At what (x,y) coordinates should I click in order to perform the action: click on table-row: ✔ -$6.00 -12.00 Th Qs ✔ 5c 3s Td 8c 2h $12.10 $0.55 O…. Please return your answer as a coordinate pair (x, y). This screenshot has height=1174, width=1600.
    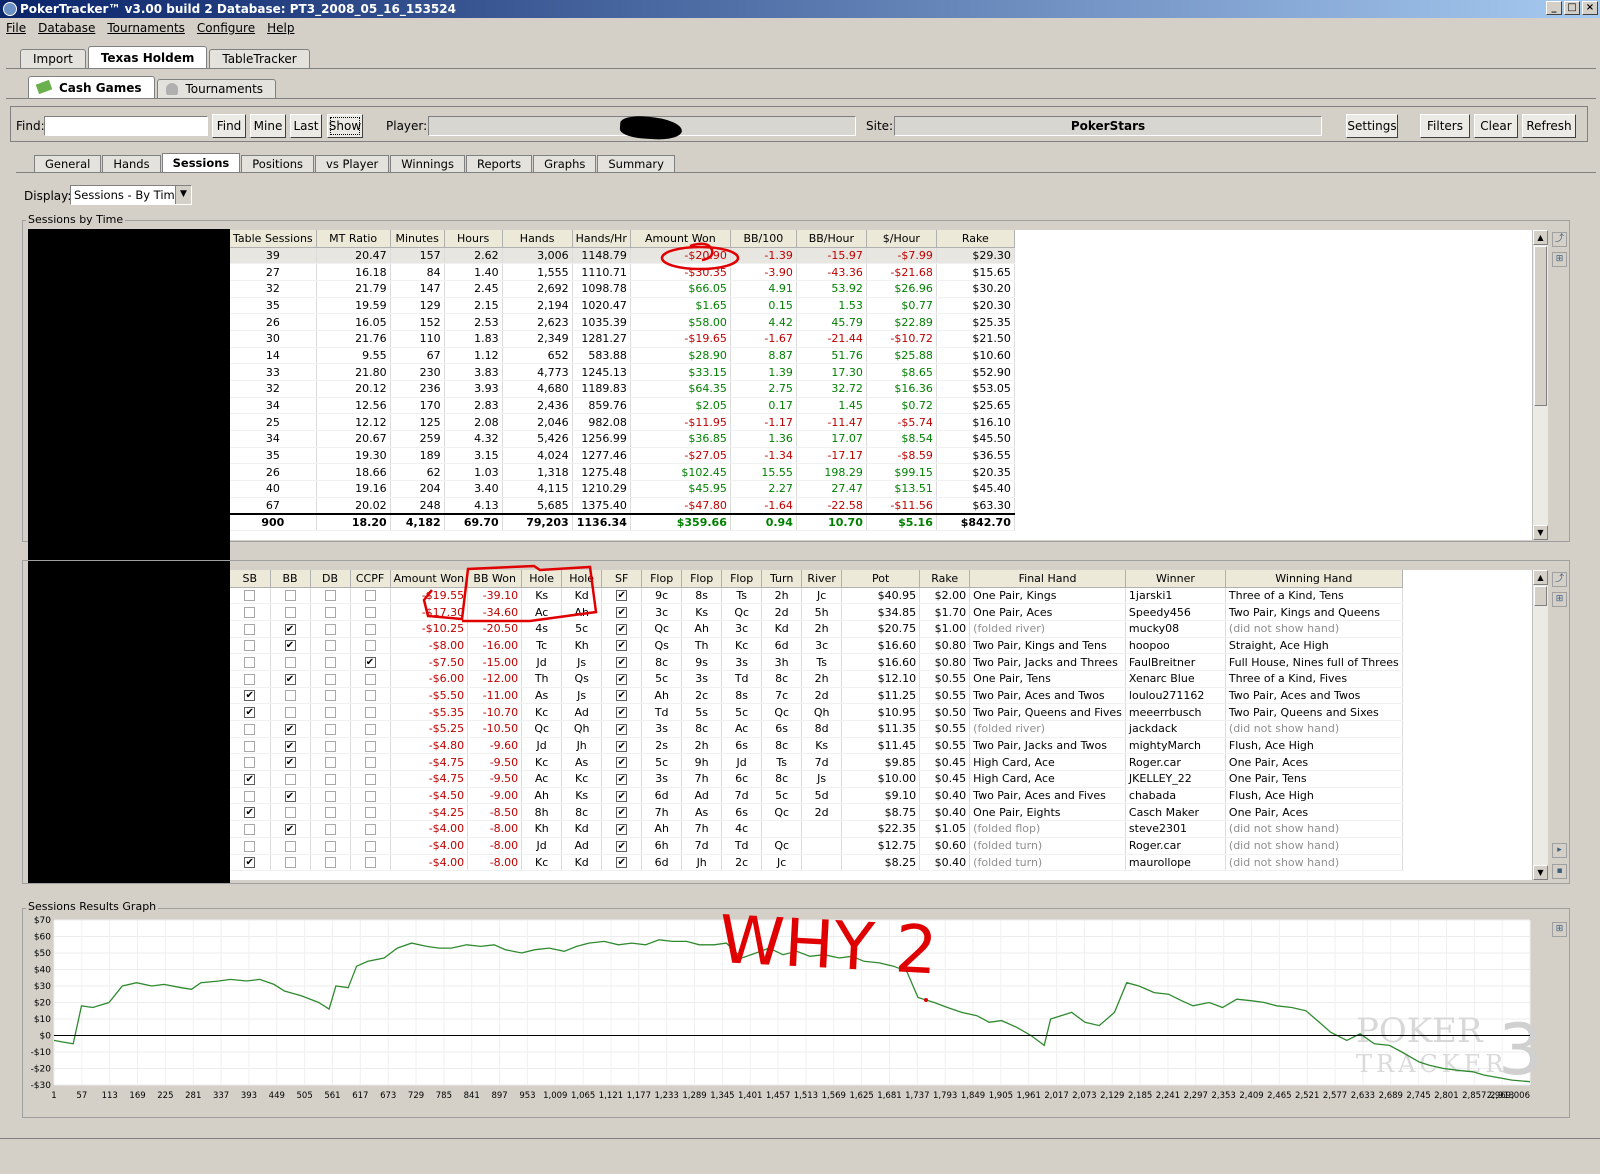
    Looking at the image, I should click on (816, 679).